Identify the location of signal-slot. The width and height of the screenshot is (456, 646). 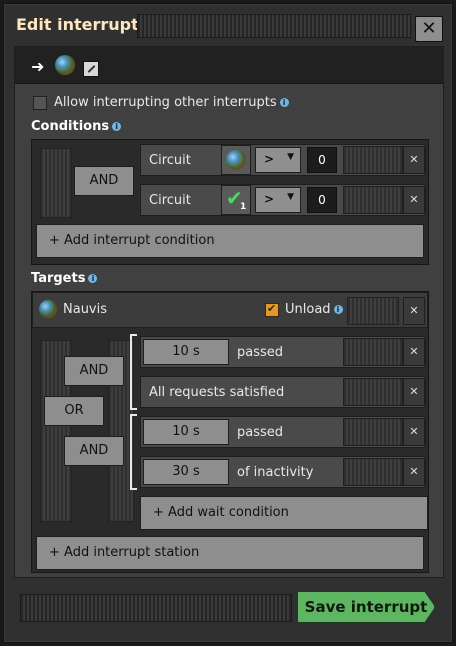
(236, 160).